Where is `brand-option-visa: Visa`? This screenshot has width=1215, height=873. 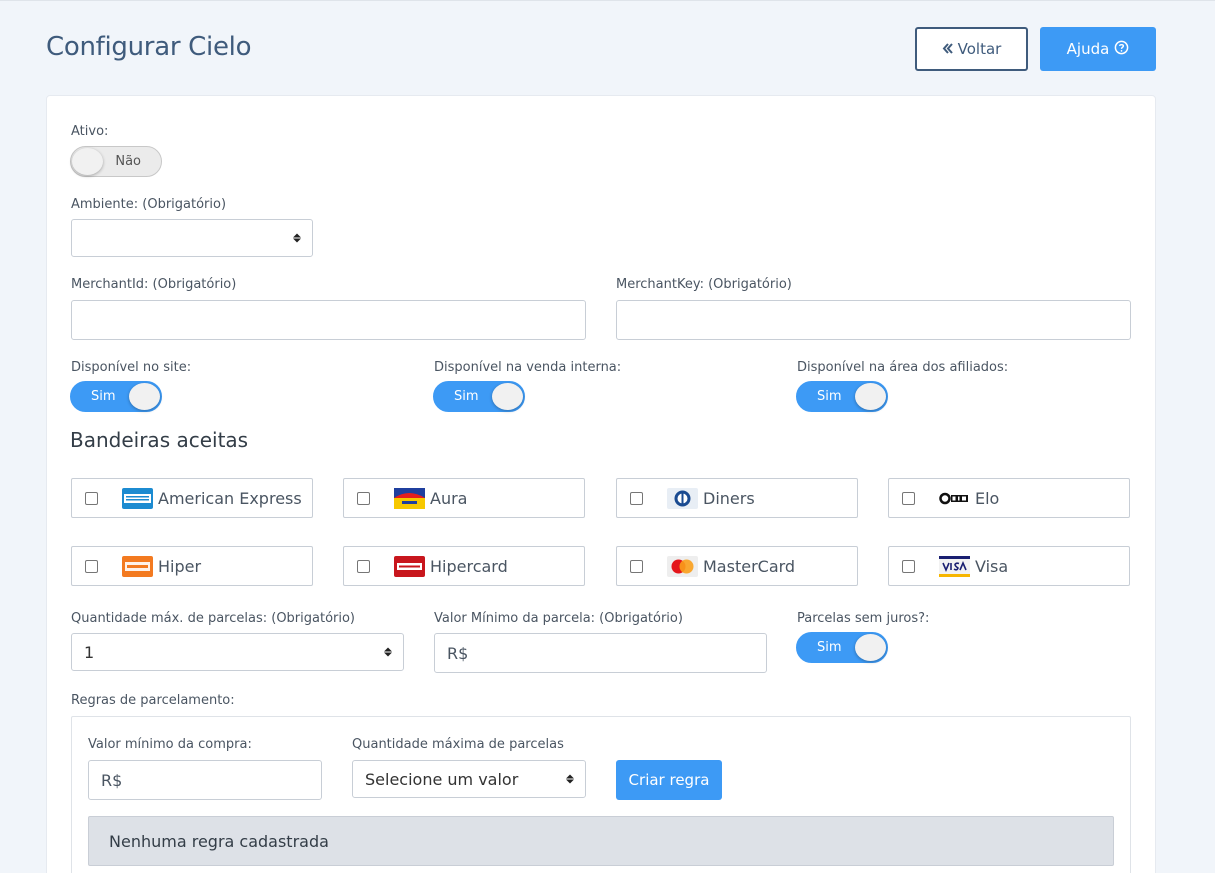 brand-option-visa: Visa is located at coordinates (1009, 566).